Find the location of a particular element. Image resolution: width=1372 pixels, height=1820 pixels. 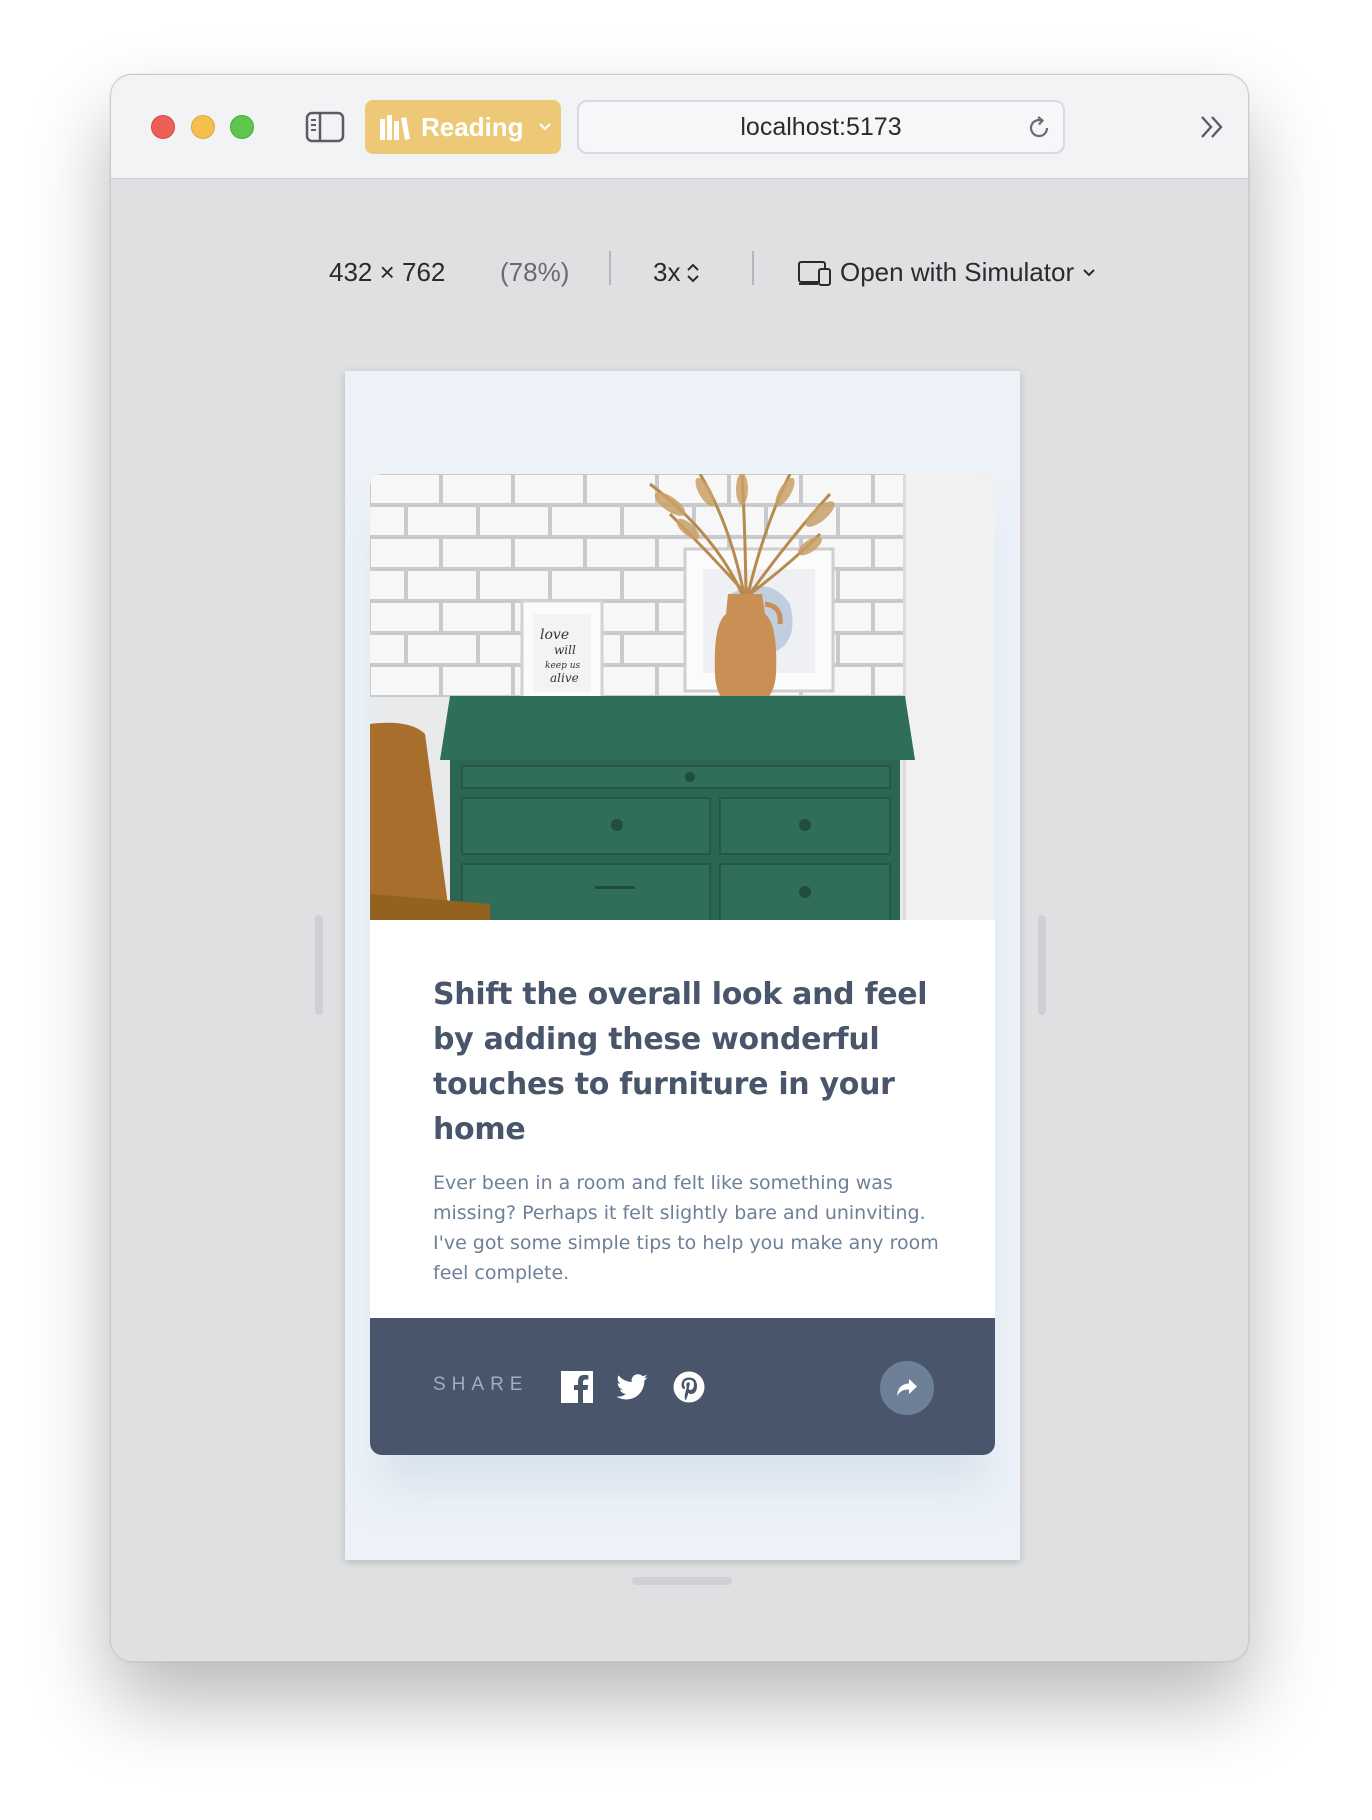

address-bar: localhost:5173 is located at coordinates (821, 127).